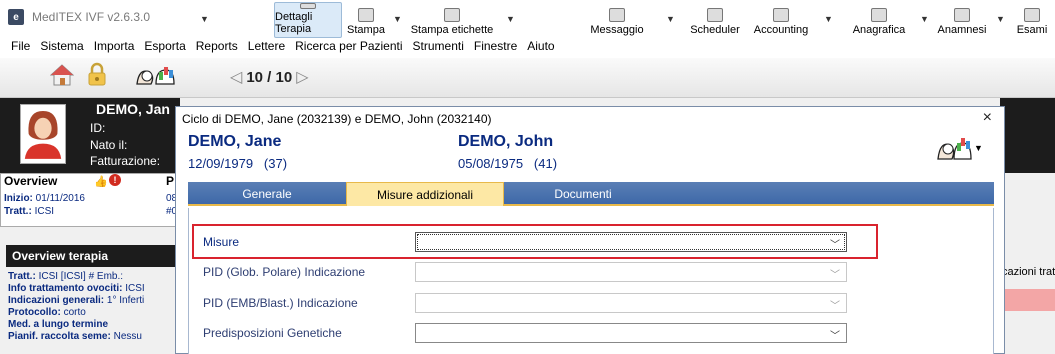  What do you see at coordinates (61, 46) in the screenshot?
I see `menu-sistema: Sistema` at bounding box center [61, 46].